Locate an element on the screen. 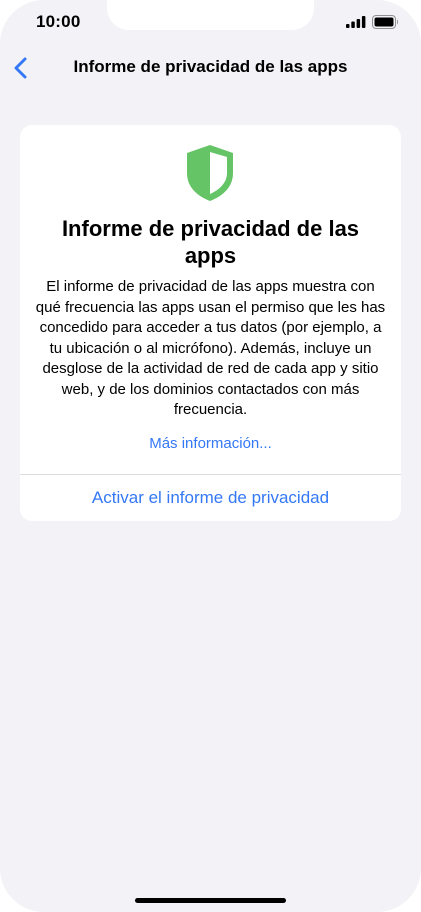  navigation-bar: Informe de privacidad de las apps is located at coordinates (210, 68).